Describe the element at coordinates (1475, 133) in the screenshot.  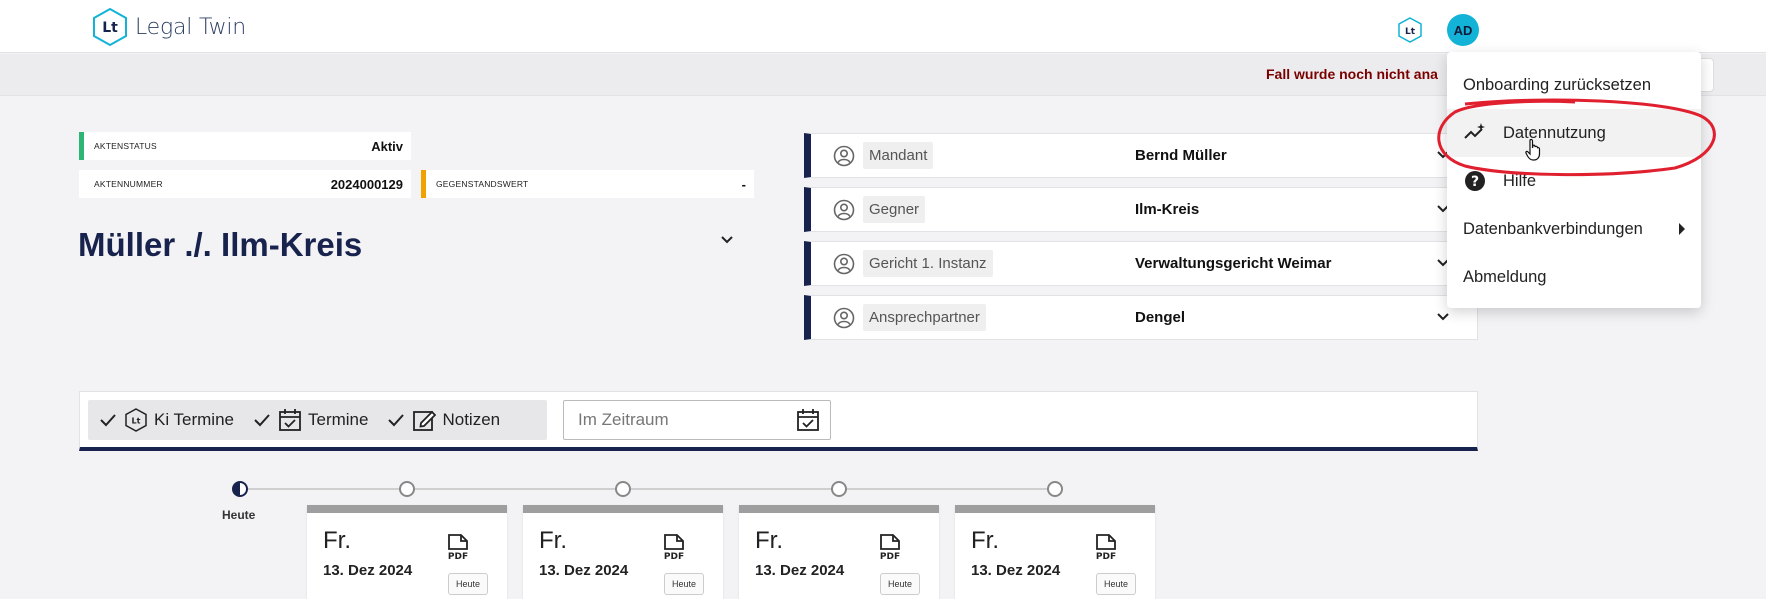
I see `chart-sparkle-icon` at that location.